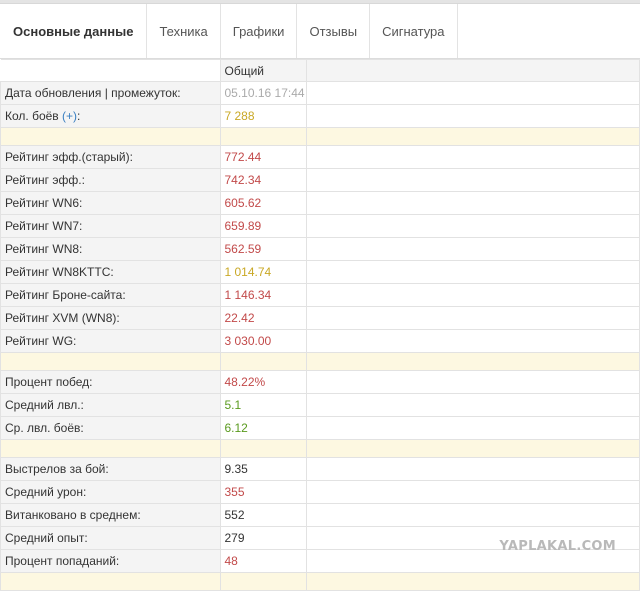 The image size is (640, 591). What do you see at coordinates (320, 180) in the screenshot?
I see `table-row-eff: Рейтинг эфф.: 742.34` at bounding box center [320, 180].